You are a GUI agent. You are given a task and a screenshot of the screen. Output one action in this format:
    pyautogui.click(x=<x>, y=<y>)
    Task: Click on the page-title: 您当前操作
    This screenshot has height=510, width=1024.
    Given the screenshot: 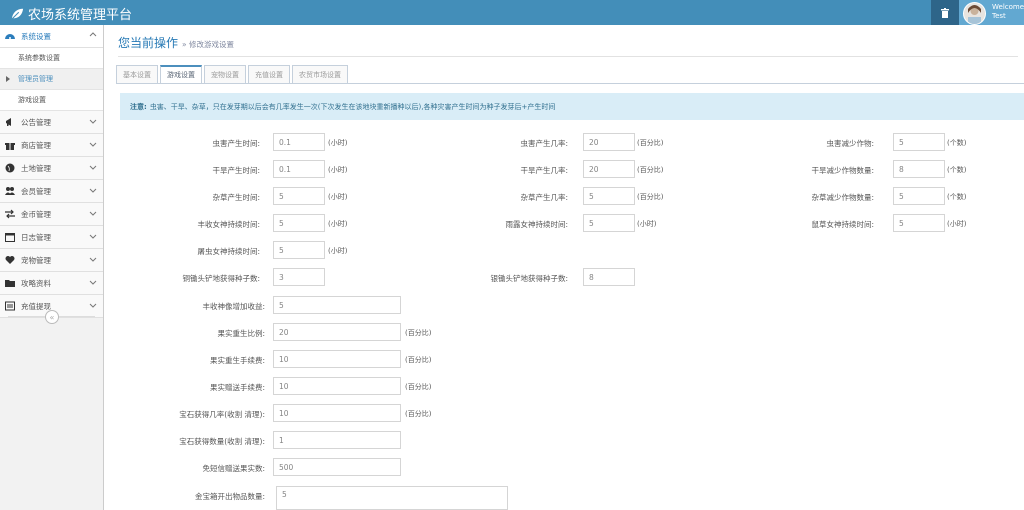 What is the action you would take?
    pyautogui.click(x=148, y=43)
    